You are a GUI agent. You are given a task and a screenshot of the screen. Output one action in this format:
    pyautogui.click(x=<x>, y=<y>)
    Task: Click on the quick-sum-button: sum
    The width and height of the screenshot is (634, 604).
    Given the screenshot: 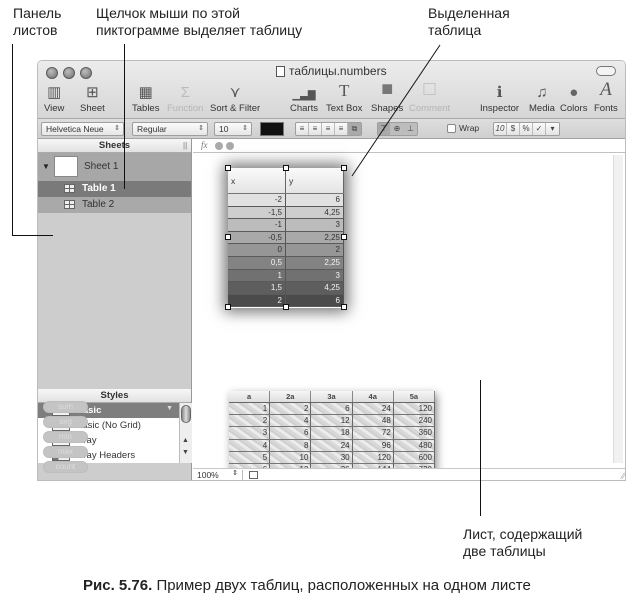 What is the action you would take?
    pyautogui.click(x=65, y=407)
    